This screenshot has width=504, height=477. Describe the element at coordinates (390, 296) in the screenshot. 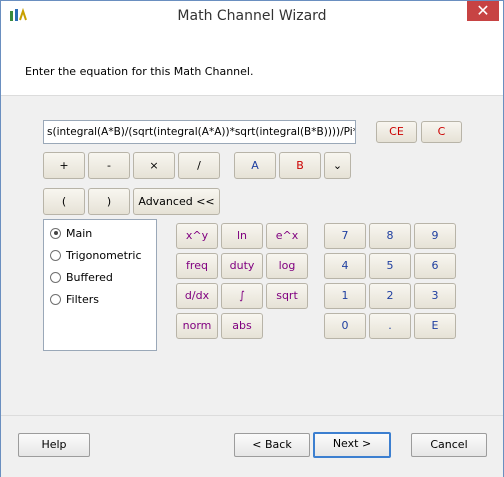

I see `digit-2-button: 2` at that location.